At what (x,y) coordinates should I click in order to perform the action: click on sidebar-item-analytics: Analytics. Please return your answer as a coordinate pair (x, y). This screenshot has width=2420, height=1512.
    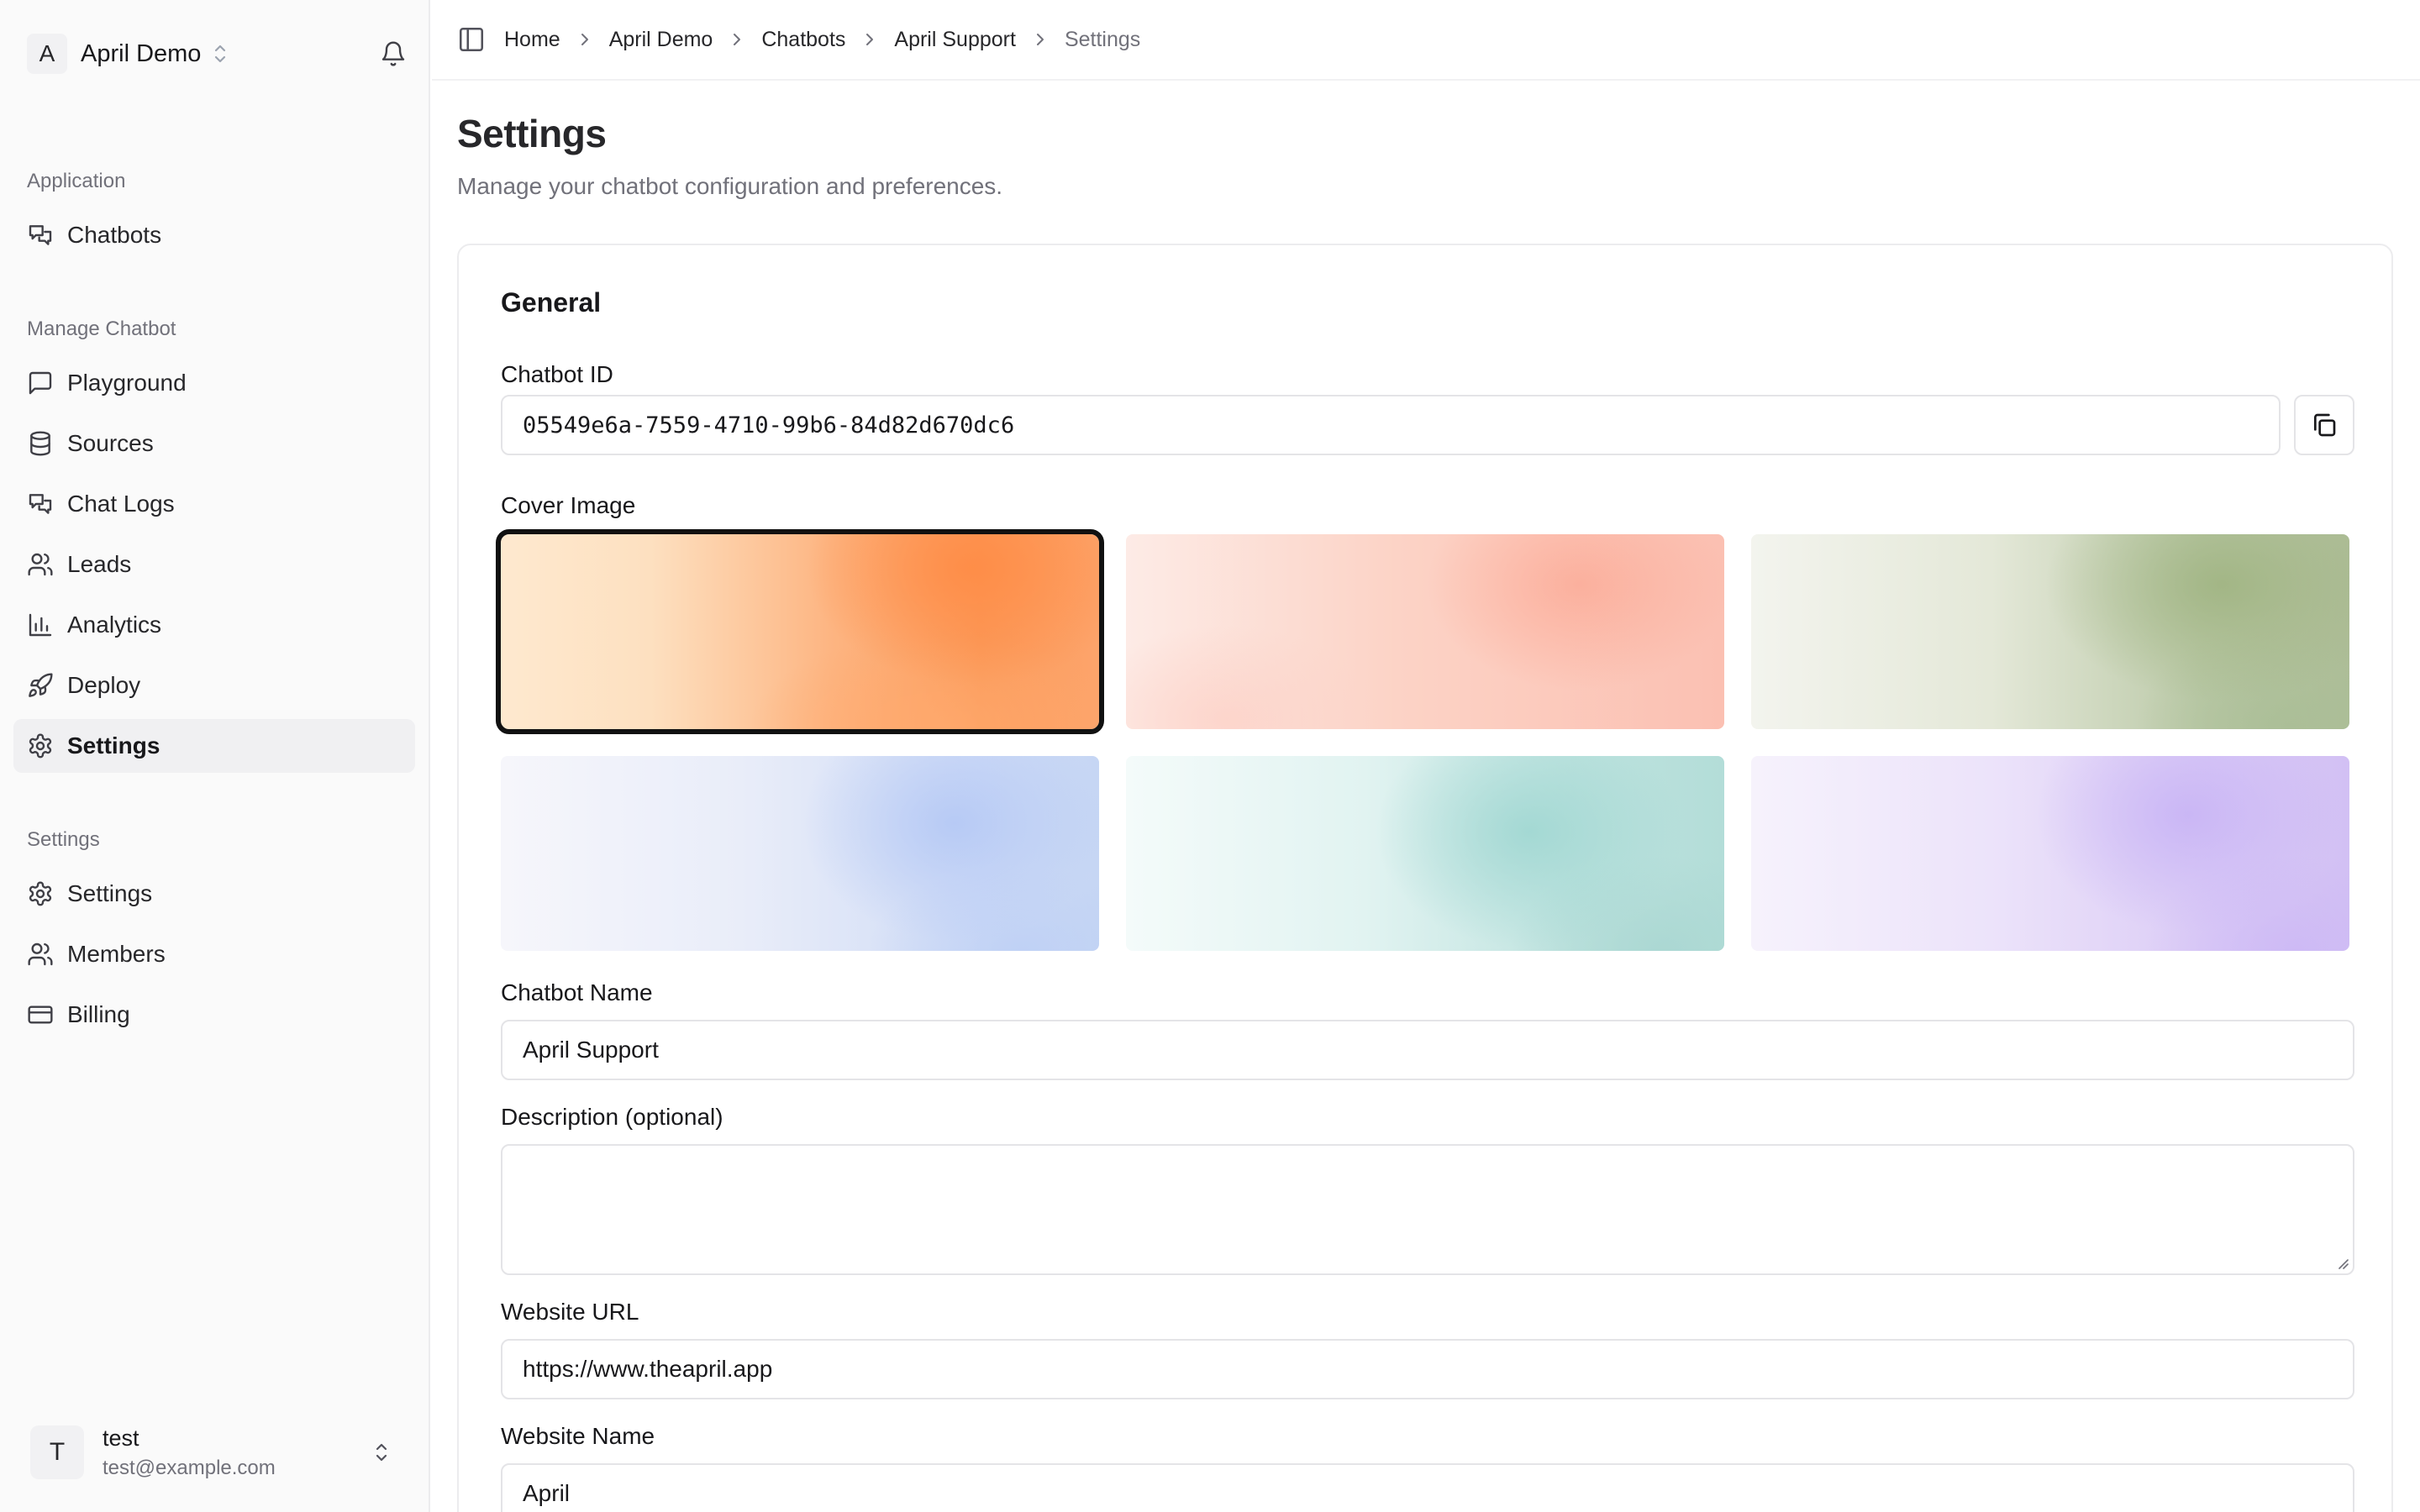
    Looking at the image, I should click on (214, 625).